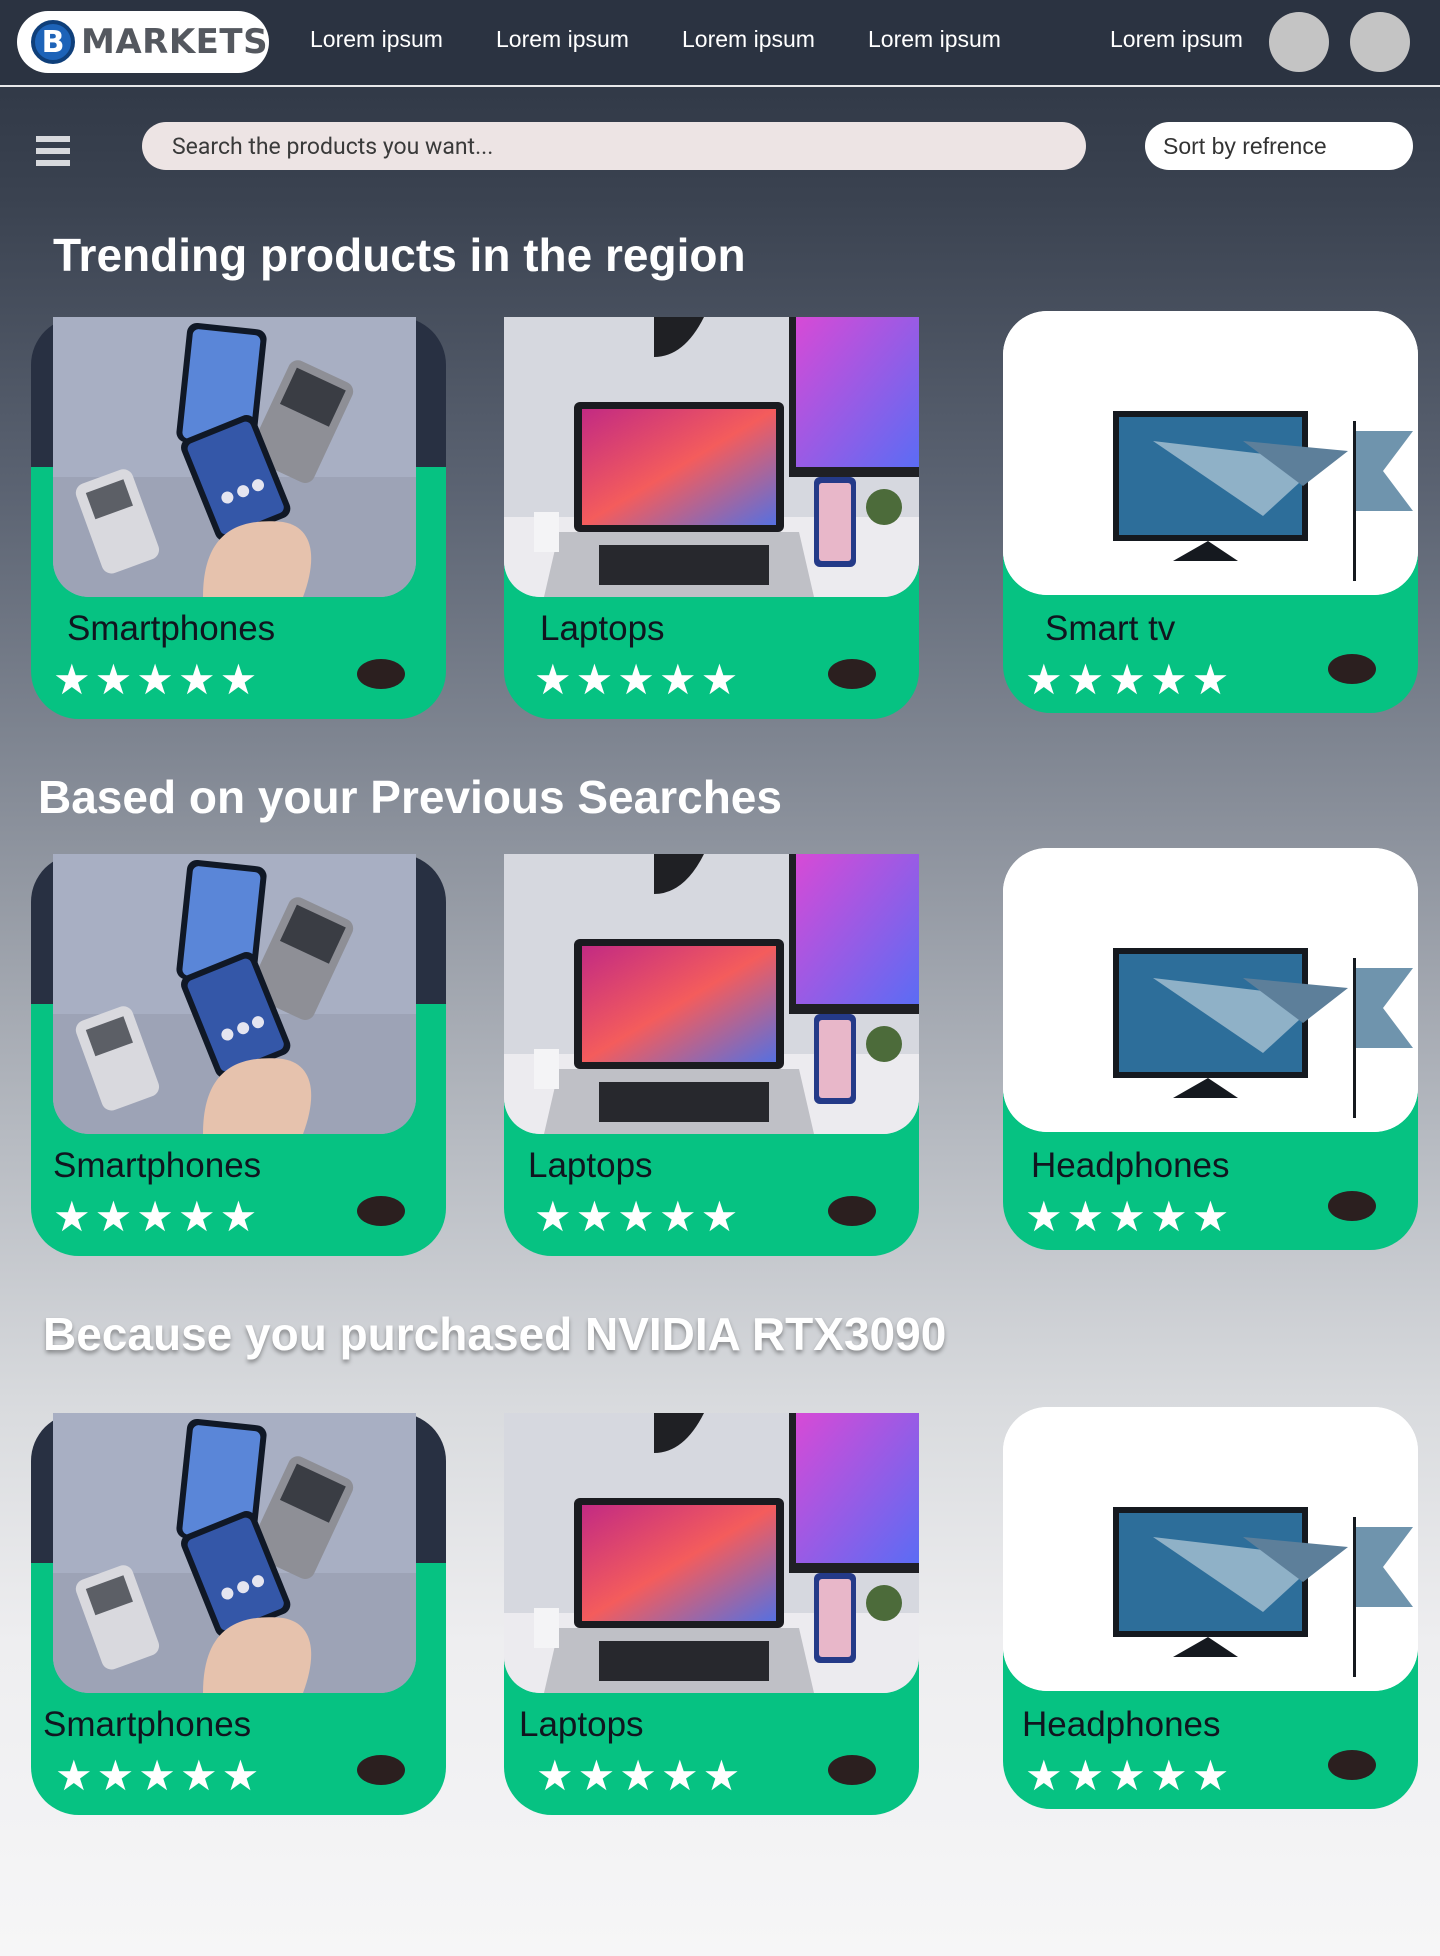  Describe the element at coordinates (1110, 628) in the screenshot. I see `product-name: Smart tv` at that location.